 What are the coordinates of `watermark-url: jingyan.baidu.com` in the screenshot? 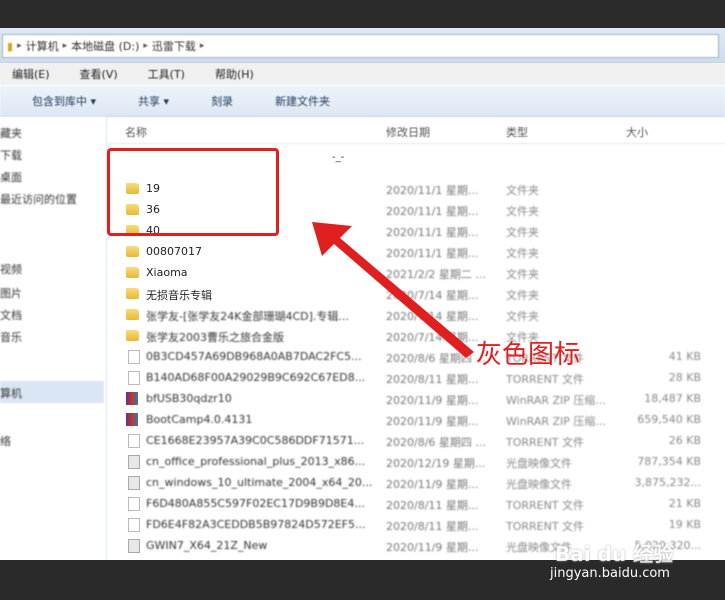 It's located at (610, 573).